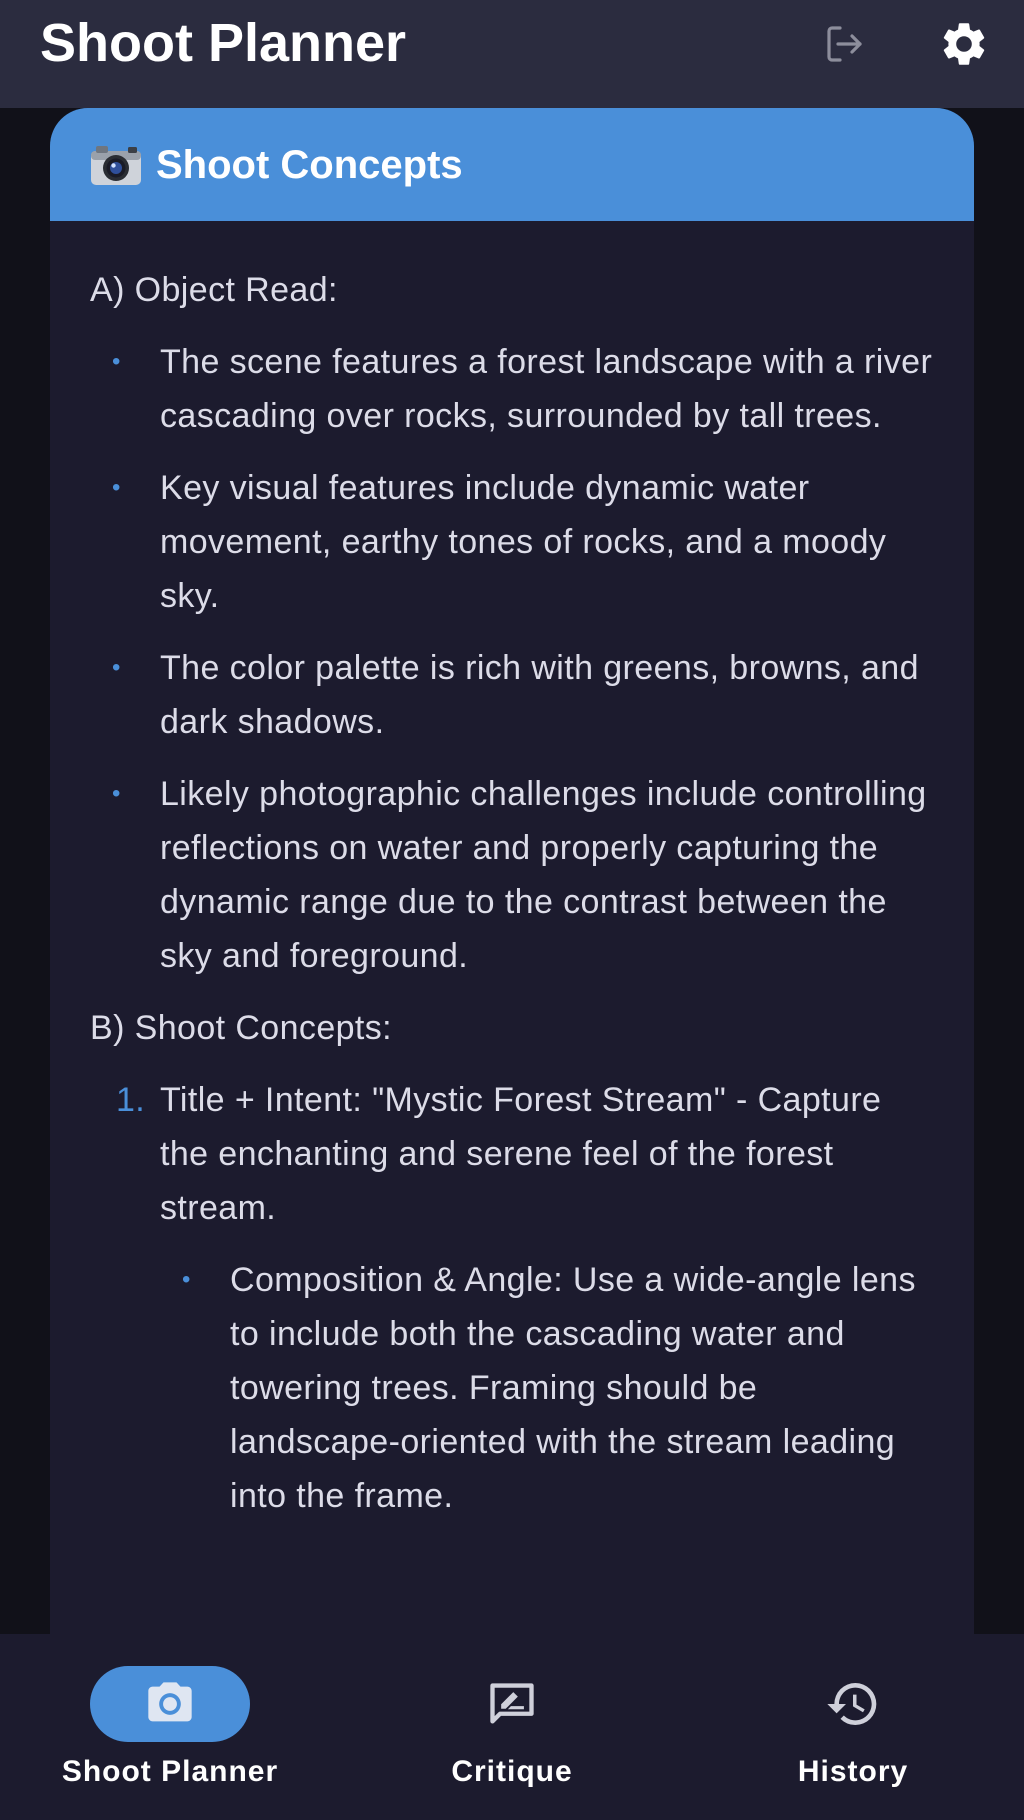 Image resolution: width=1024 pixels, height=1820 pixels. I want to click on logout-button, so click(844, 44).